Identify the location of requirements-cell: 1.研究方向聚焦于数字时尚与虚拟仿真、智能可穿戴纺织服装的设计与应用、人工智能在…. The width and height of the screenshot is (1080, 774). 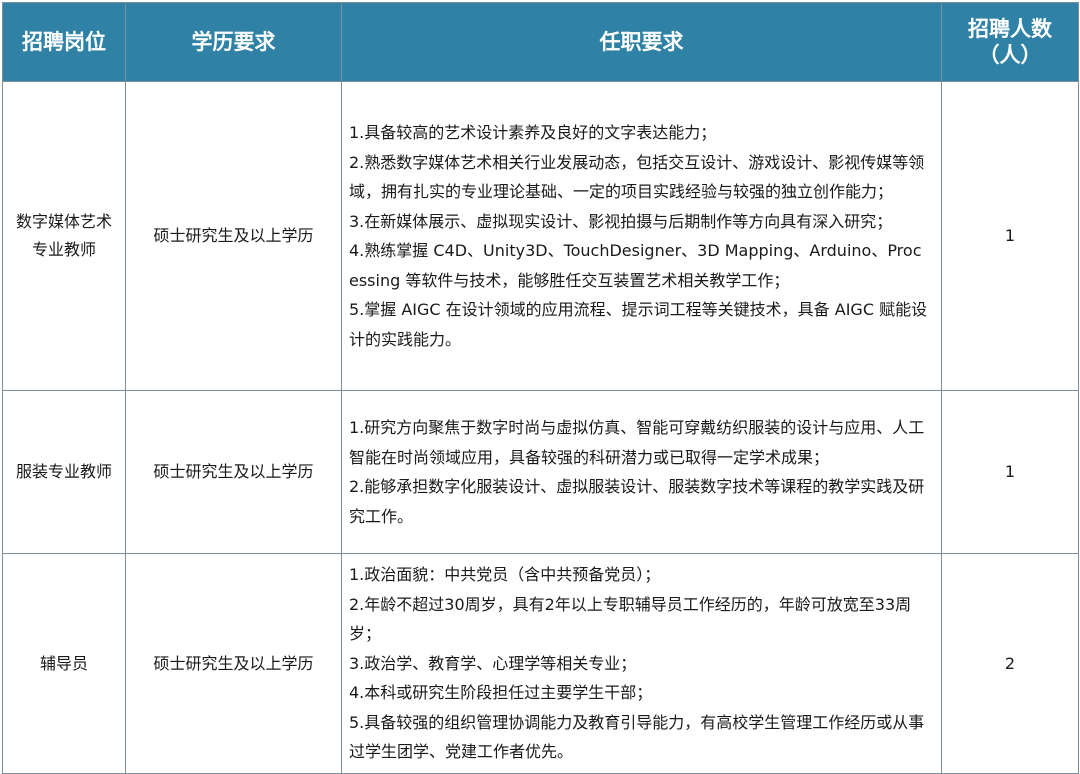
(641, 472).